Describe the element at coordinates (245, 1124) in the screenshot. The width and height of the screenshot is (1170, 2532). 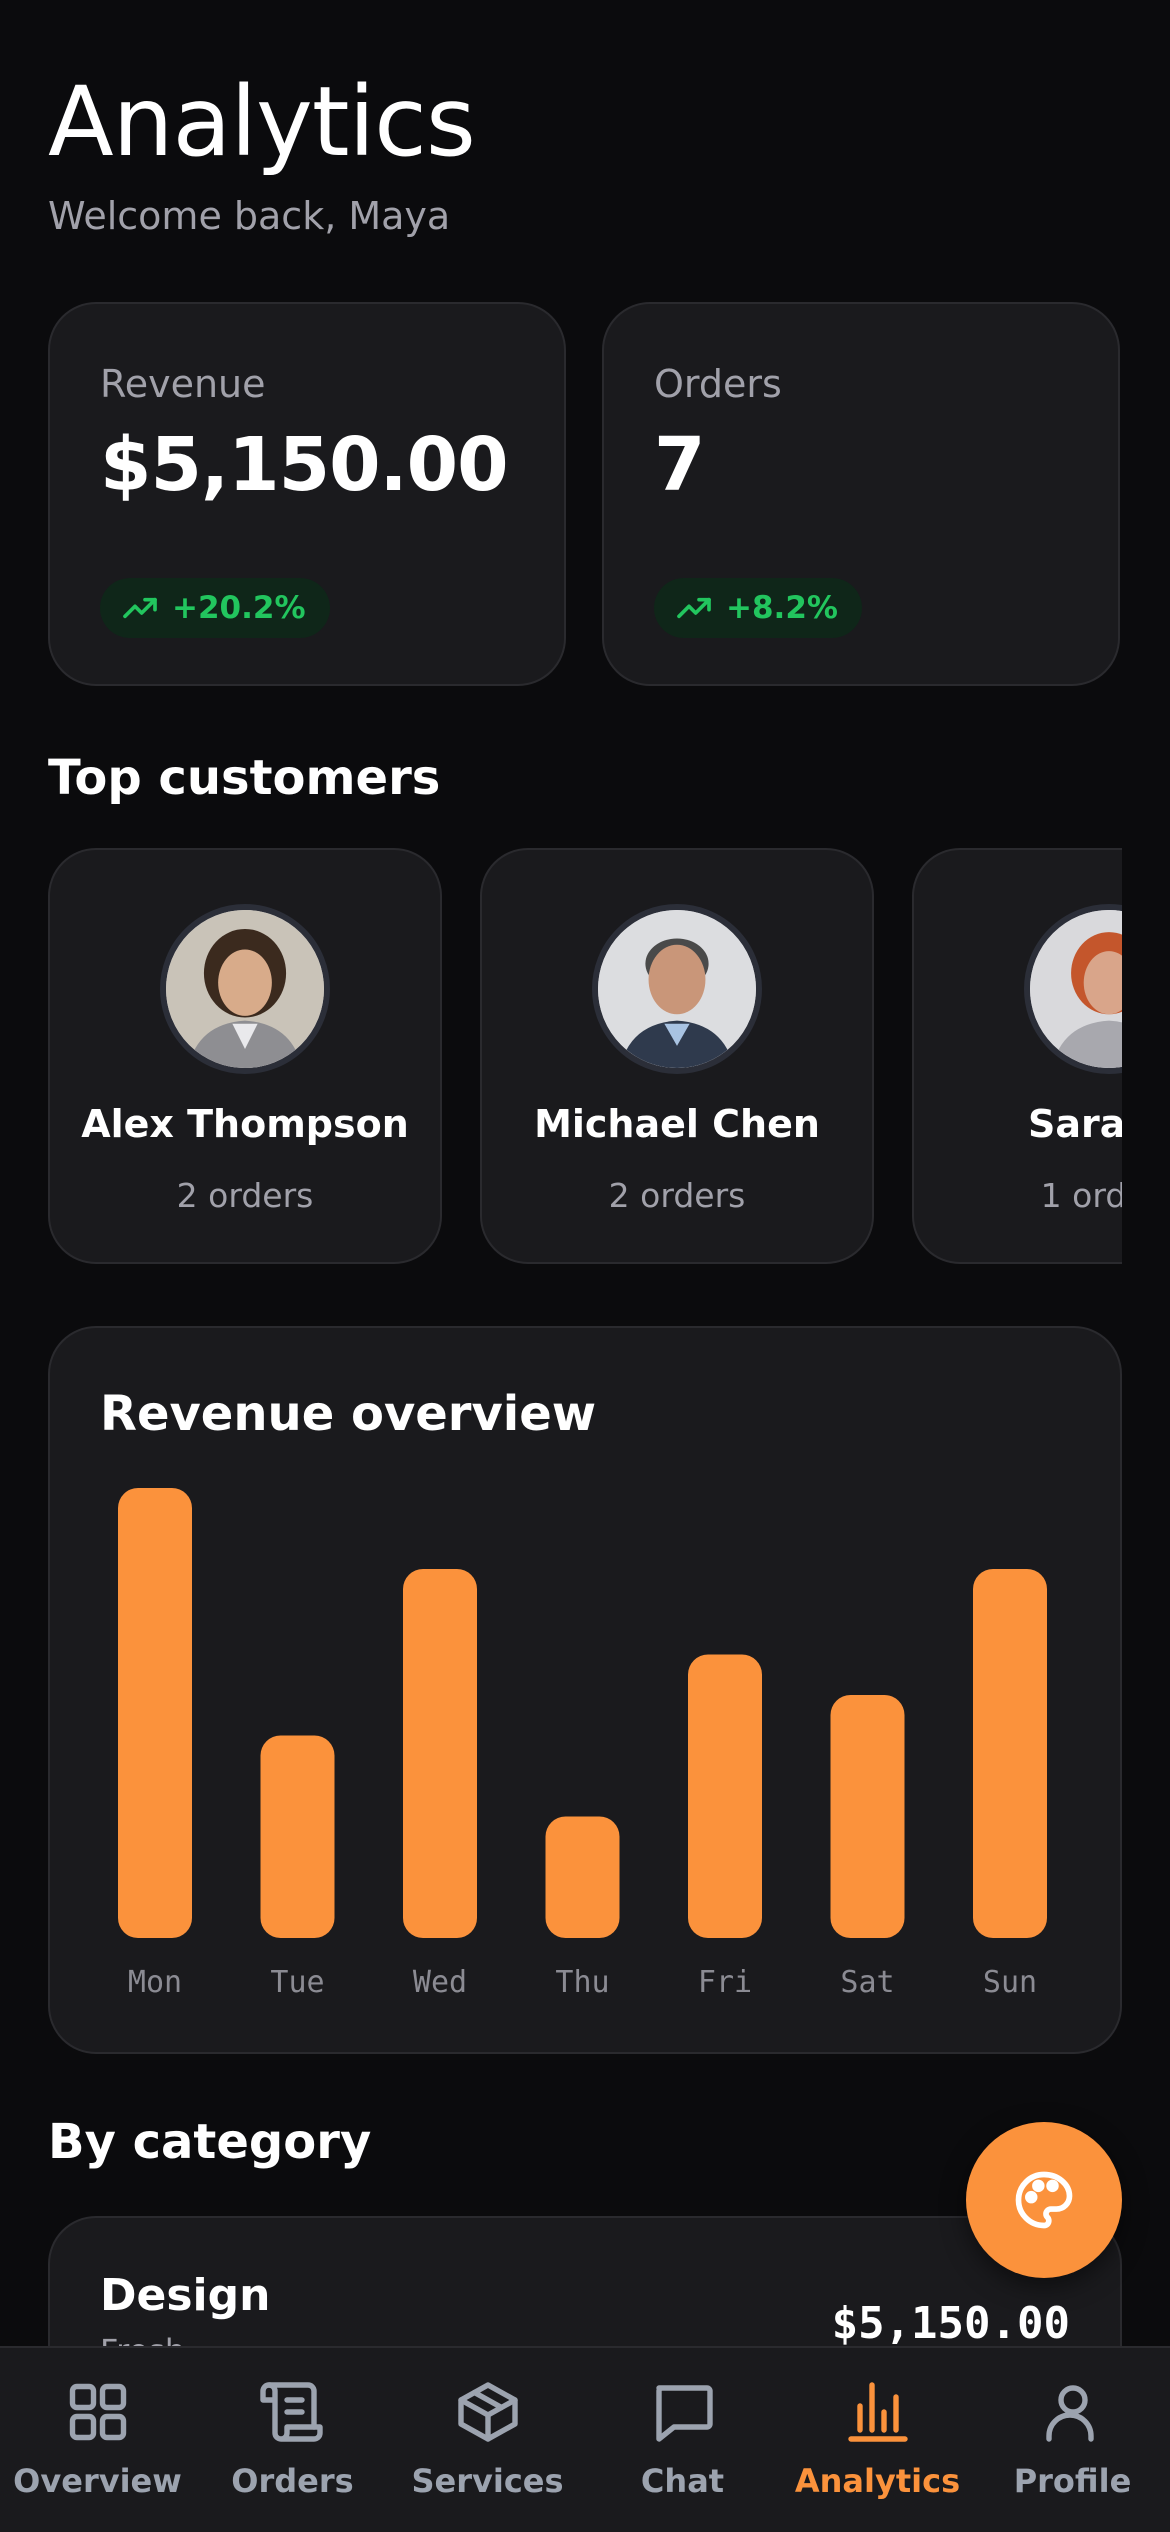
I see `customer-name: Alex Thompson` at that location.